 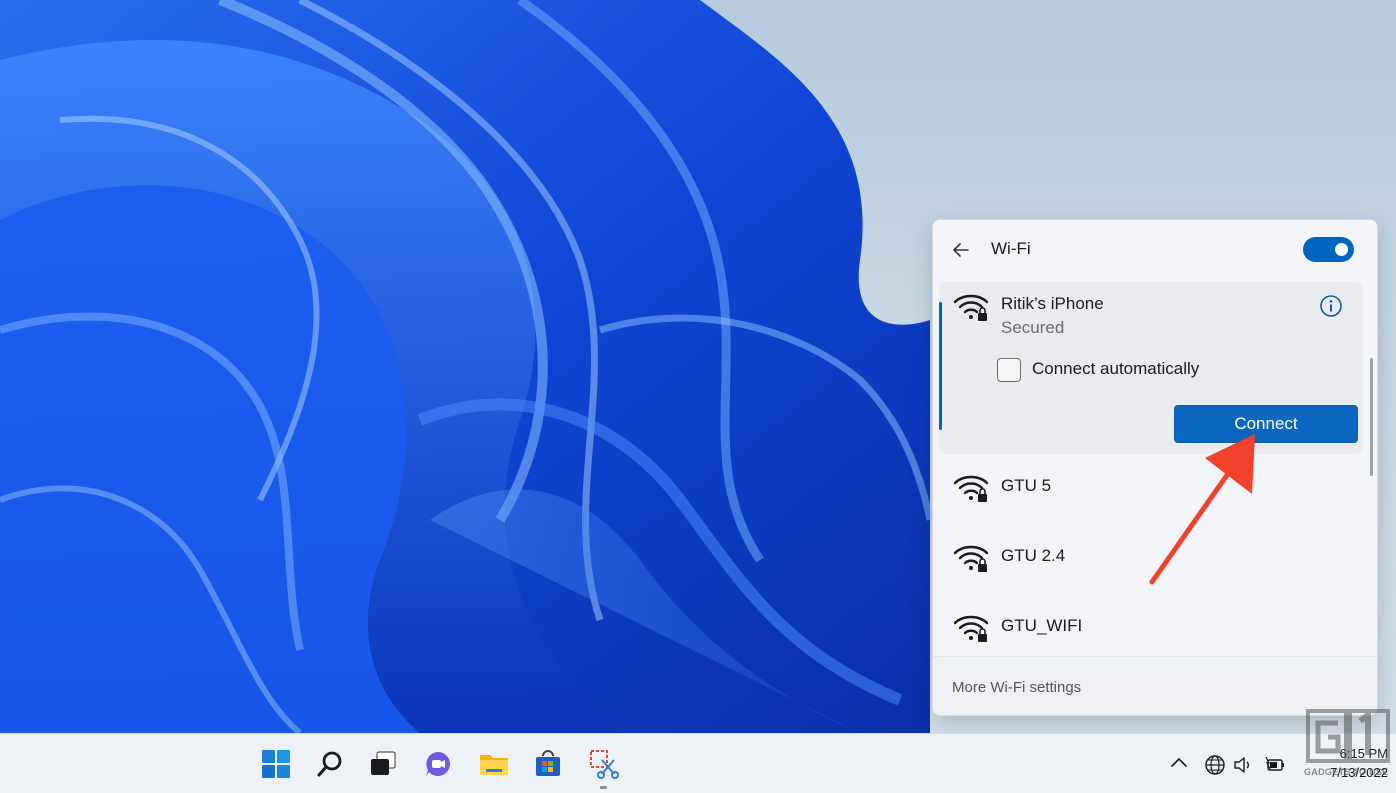 I want to click on task-view-button, so click(x=383, y=764).